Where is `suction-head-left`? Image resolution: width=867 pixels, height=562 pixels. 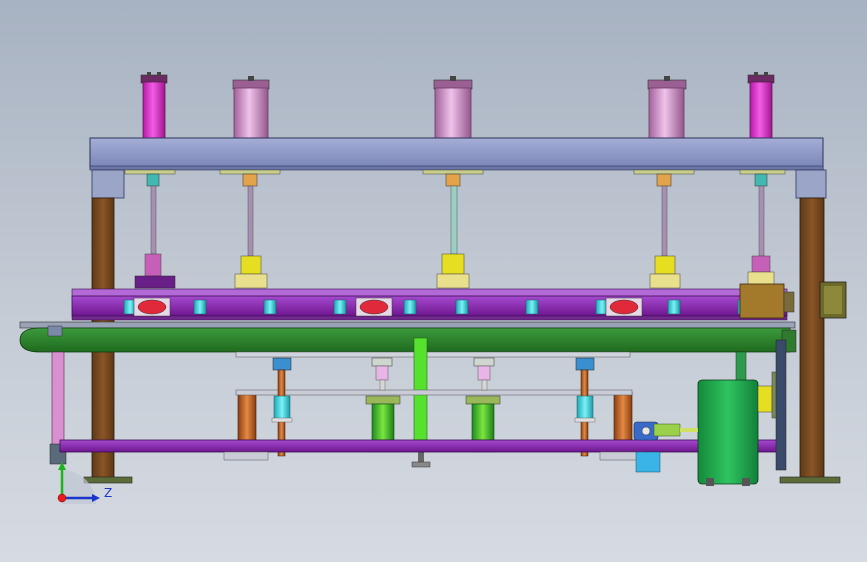
suction-head-left is located at coordinates (382, 374).